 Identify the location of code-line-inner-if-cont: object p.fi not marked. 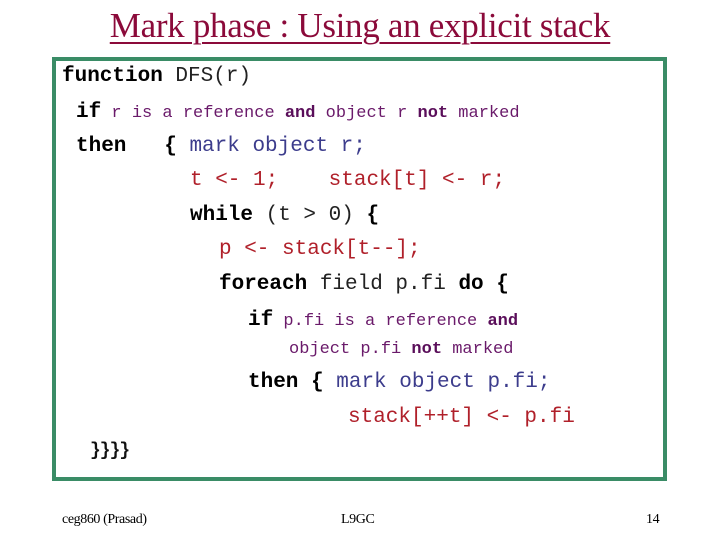
(401, 349).